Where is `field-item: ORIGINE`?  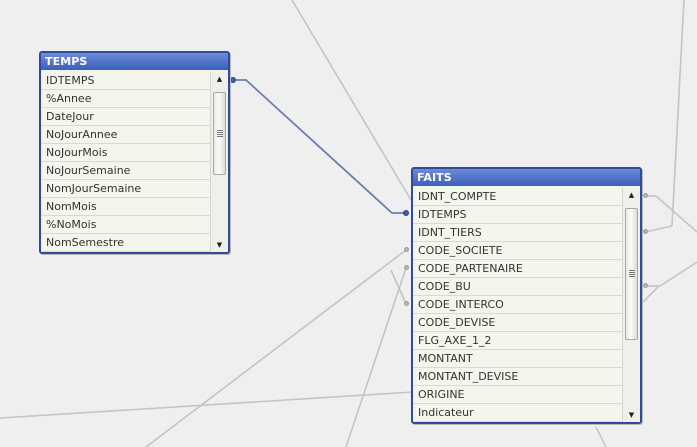 field-item: ORIGINE is located at coordinates (517, 395).